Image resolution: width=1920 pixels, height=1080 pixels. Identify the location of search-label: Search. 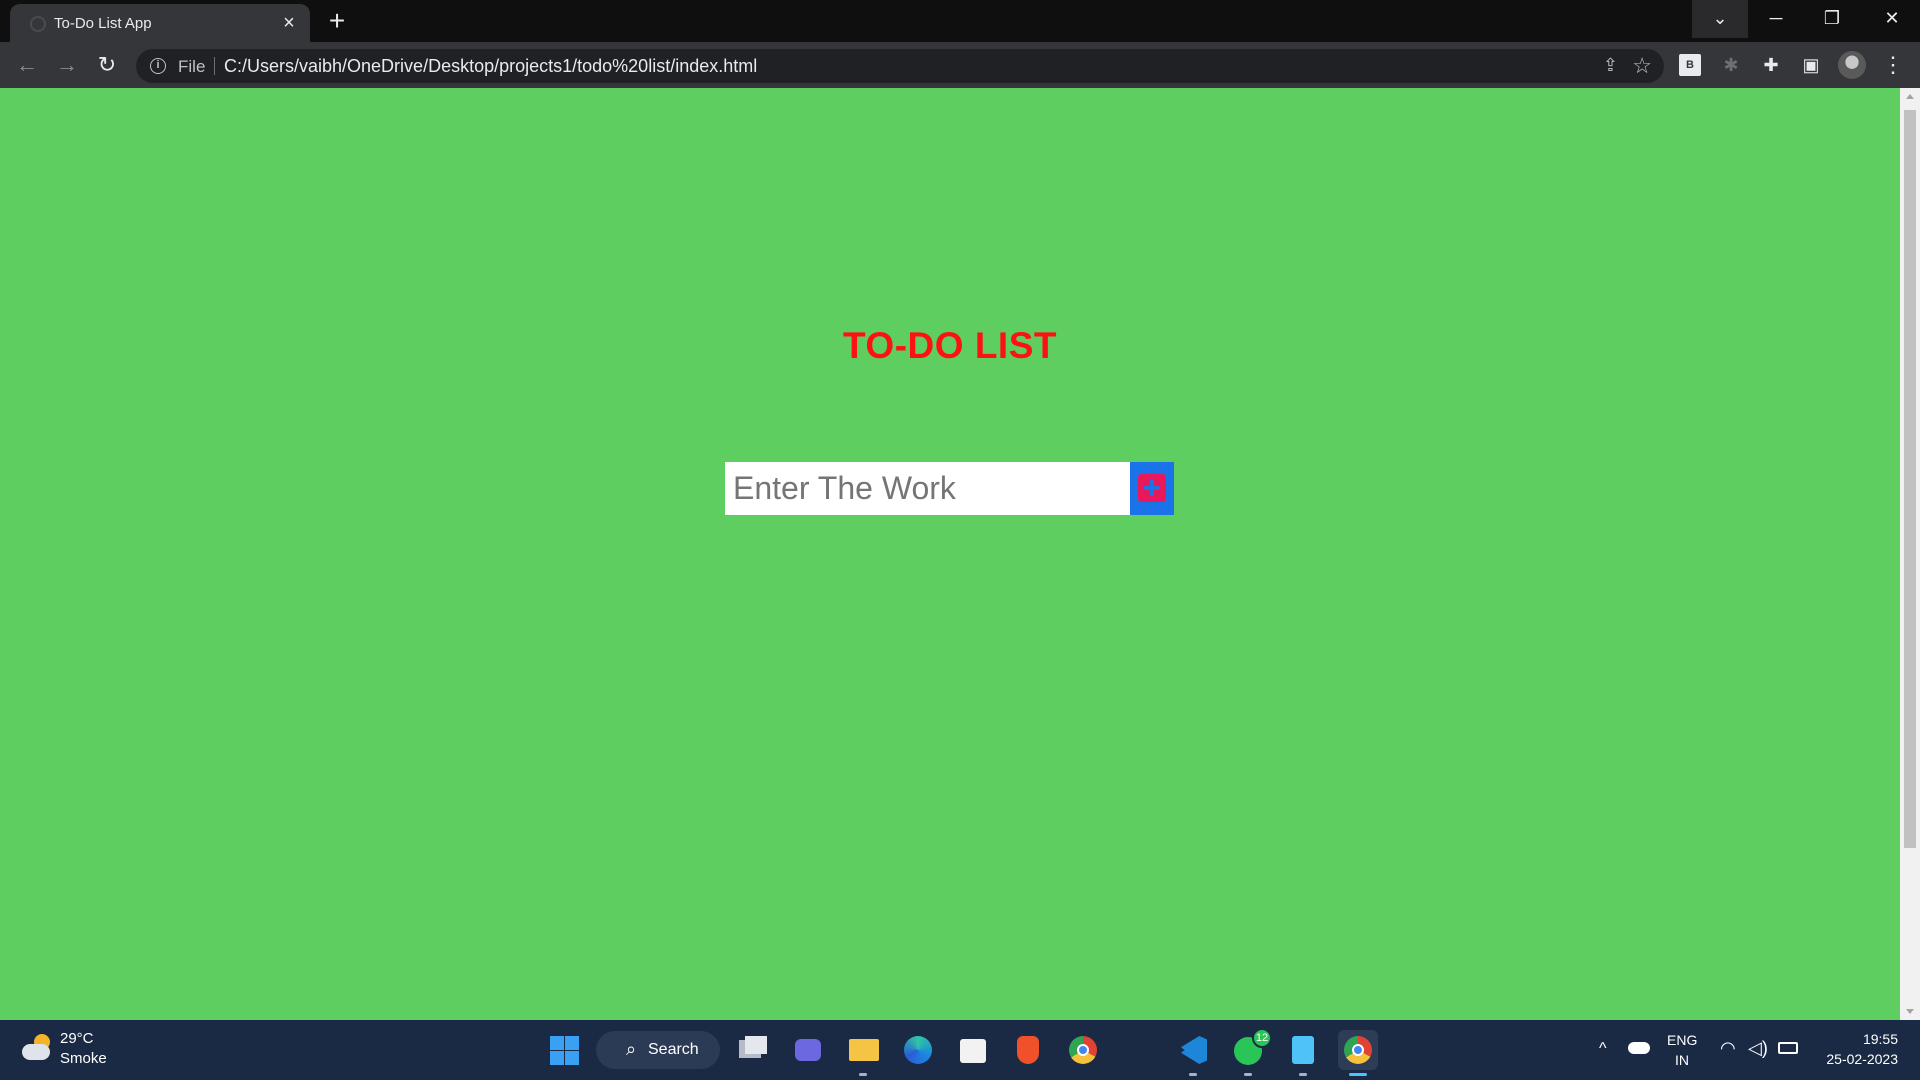
(673, 1049).